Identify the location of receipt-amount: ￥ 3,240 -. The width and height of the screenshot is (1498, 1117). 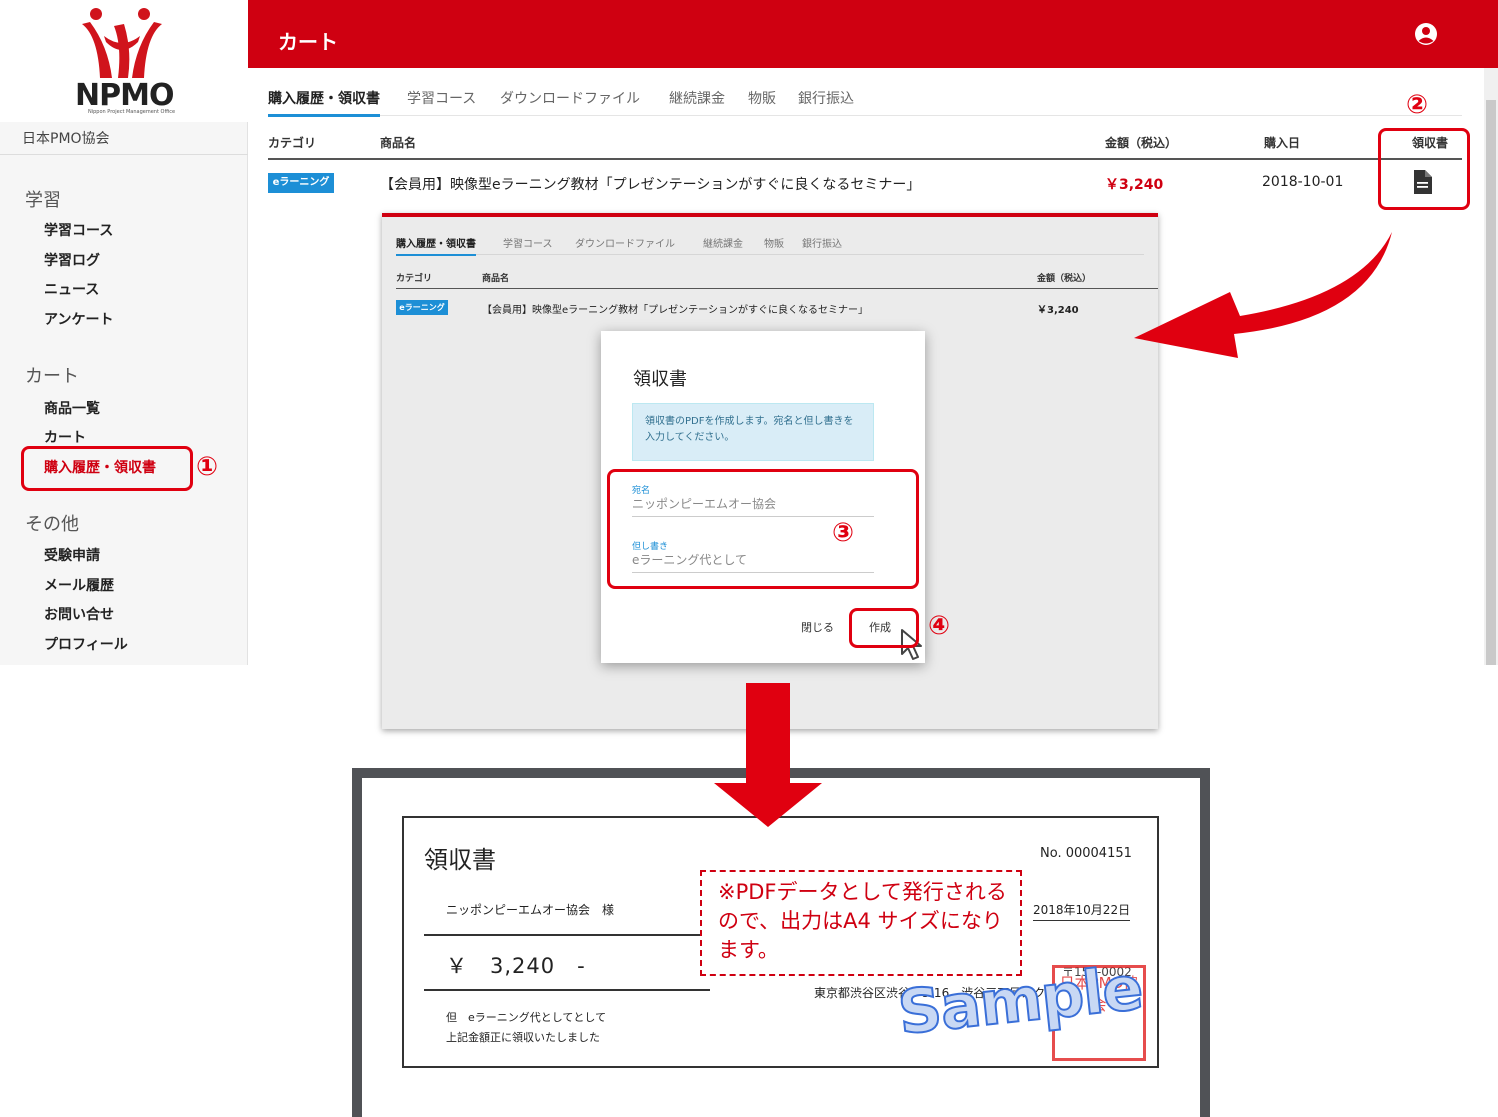
(516, 966).